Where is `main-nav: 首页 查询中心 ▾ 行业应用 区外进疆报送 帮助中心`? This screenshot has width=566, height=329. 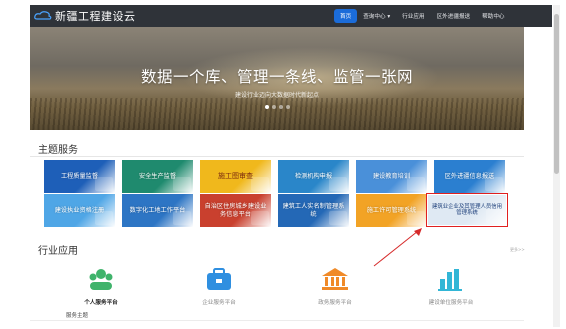 main-nav: 首页 查询中心 ▾ 行业应用 区外进疆报送 帮助中心 is located at coordinates (422, 16).